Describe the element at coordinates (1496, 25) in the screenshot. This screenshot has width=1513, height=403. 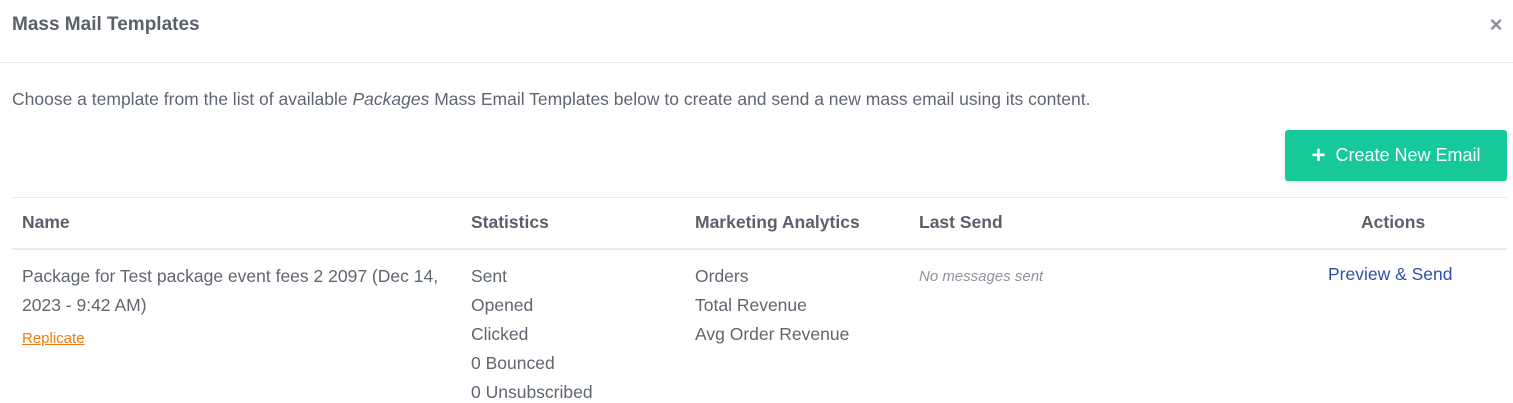
I see `close-icon: ×` at that location.